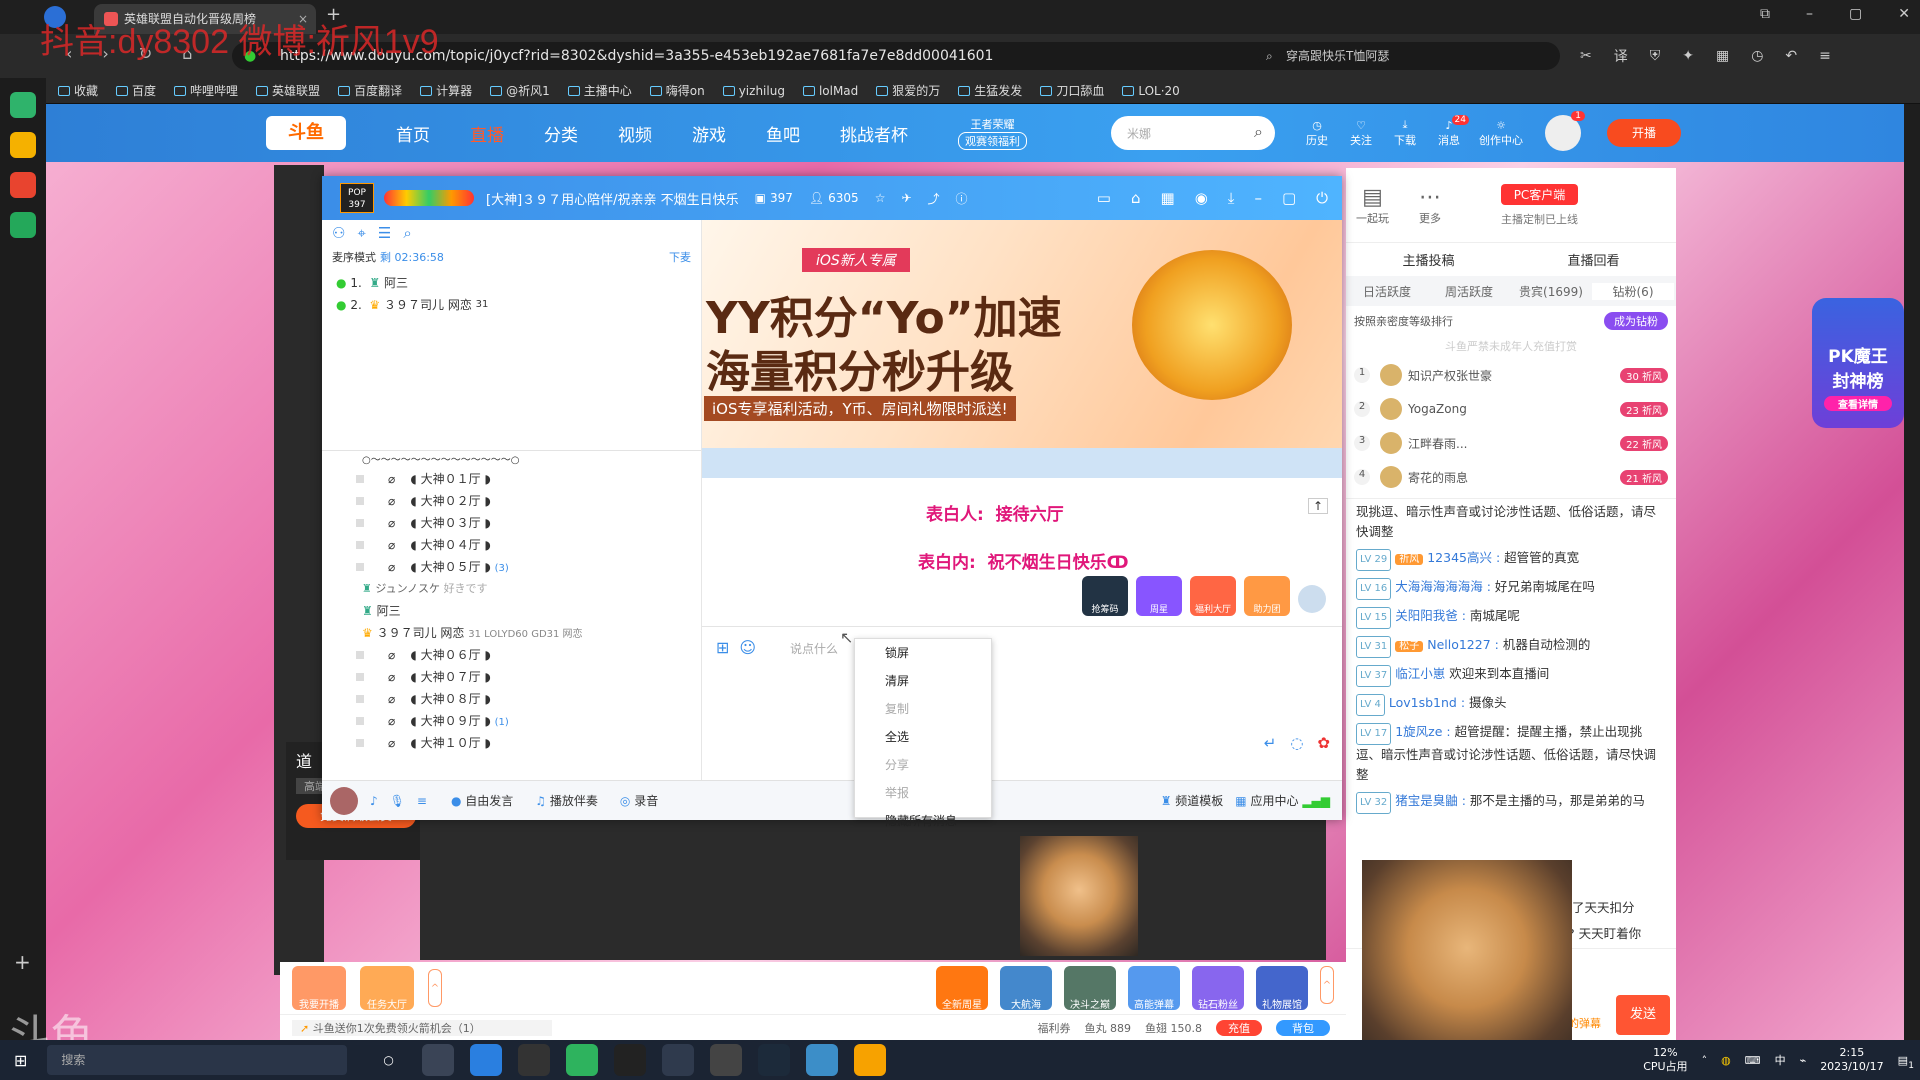 This screenshot has width=1920, height=1080. What do you see at coordinates (1428, 259) in the screenshot?
I see `anchor-submit-link: 主播投稿` at bounding box center [1428, 259].